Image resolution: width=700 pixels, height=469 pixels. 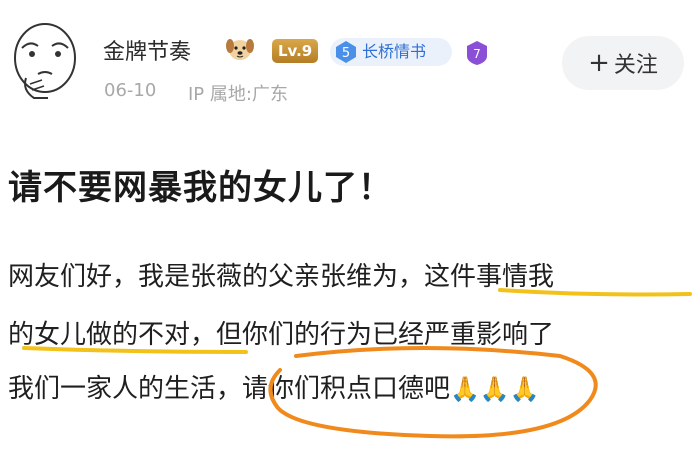 I want to click on club-name: 长桥情书, so click(x=394, y=51).